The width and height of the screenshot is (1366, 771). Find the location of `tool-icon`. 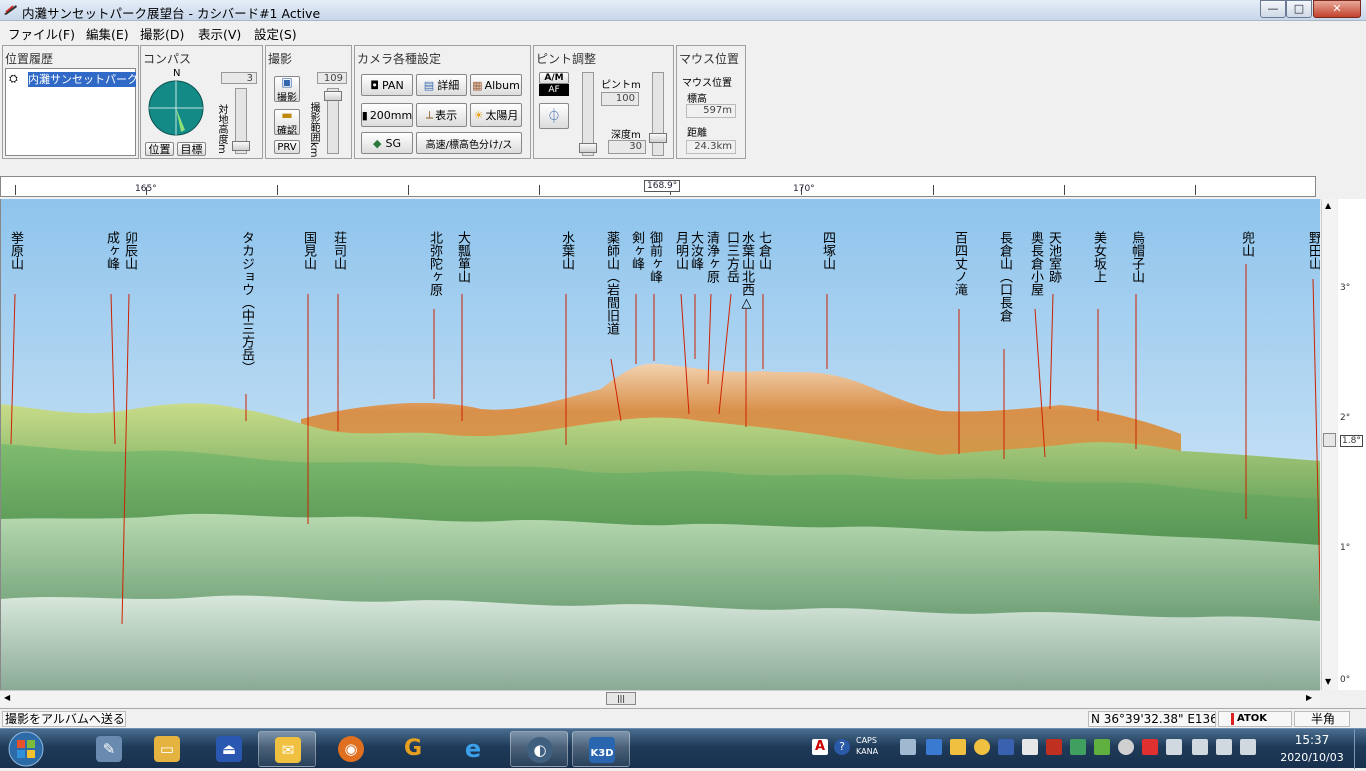

tool-icon is located at coordinates (908, 747).